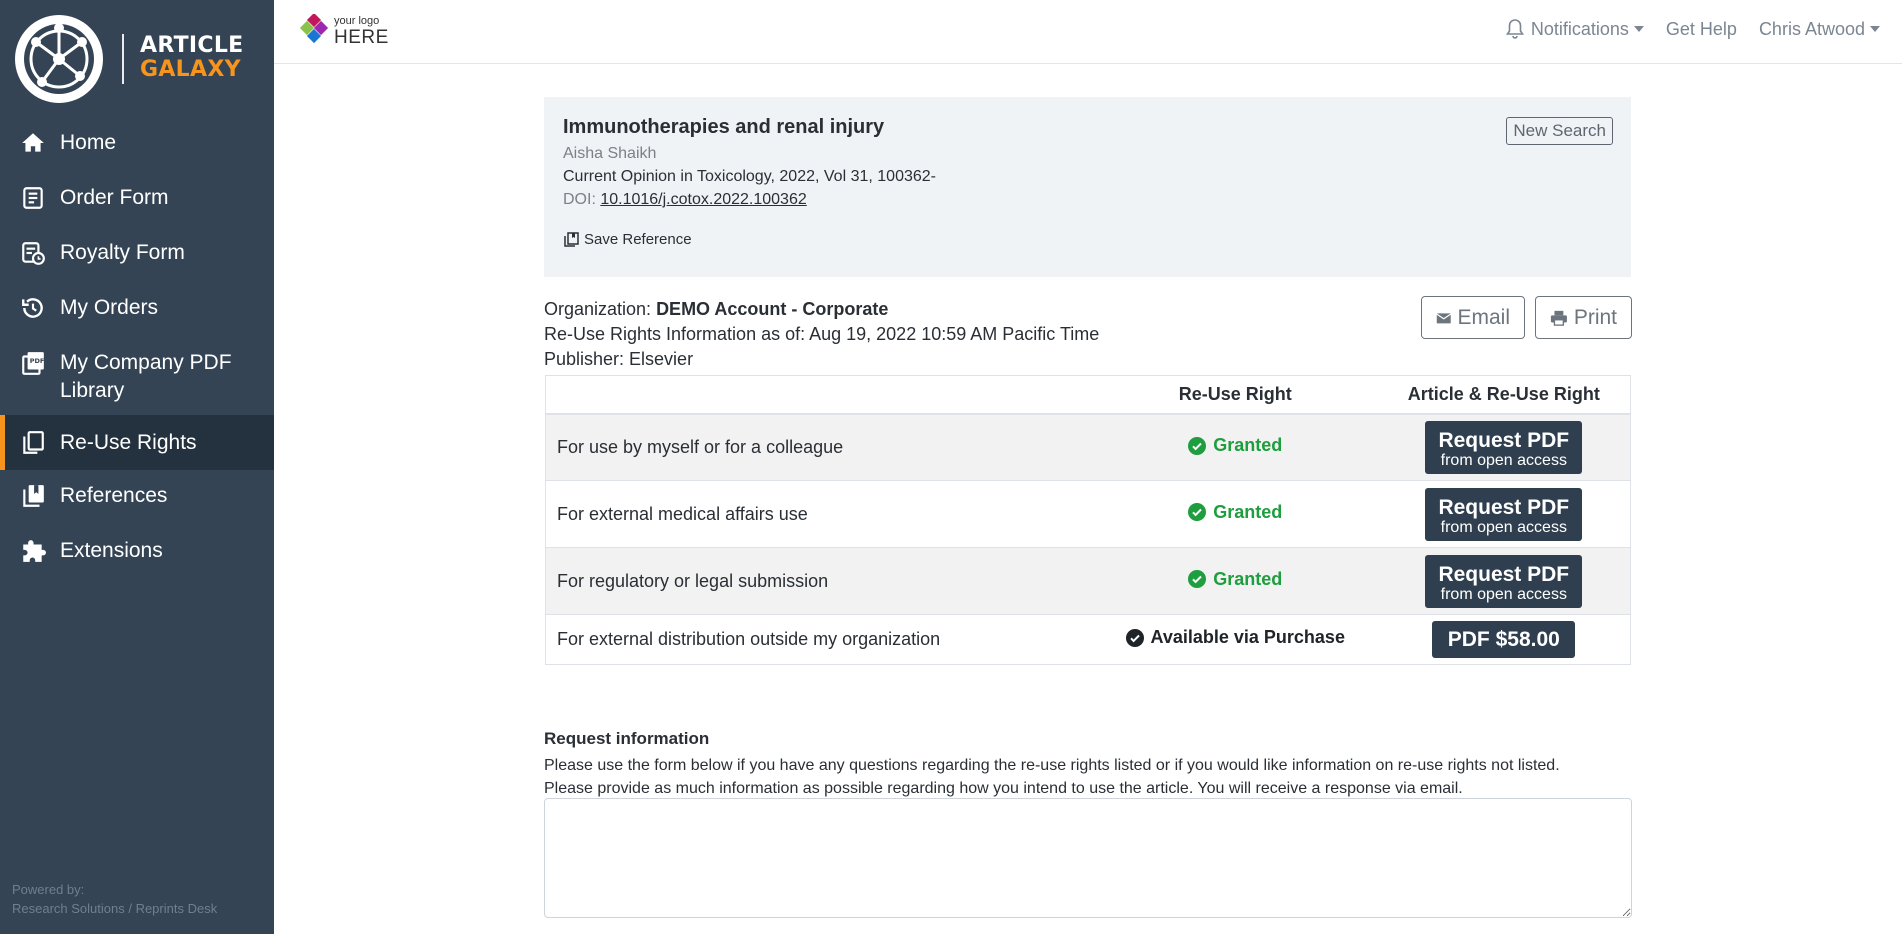 This screenshot has width=1902, height=934. What do you see at coordinates (819, 514) in the screenshot?
I see `use-description: For external medical affairs use` at bounding box center [819, 514].